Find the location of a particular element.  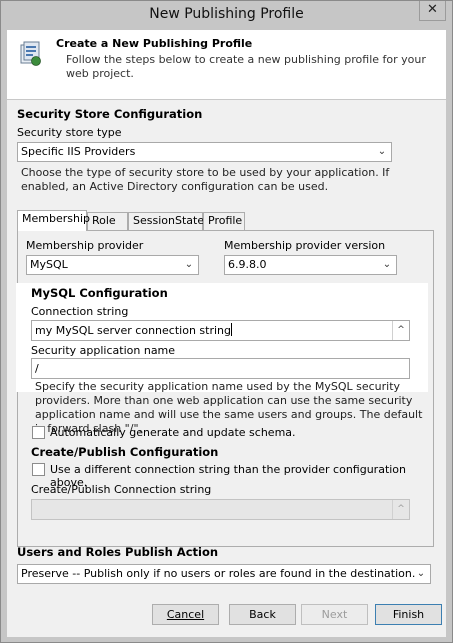

tab-profile: Profile is located at coordinates (224, 221).